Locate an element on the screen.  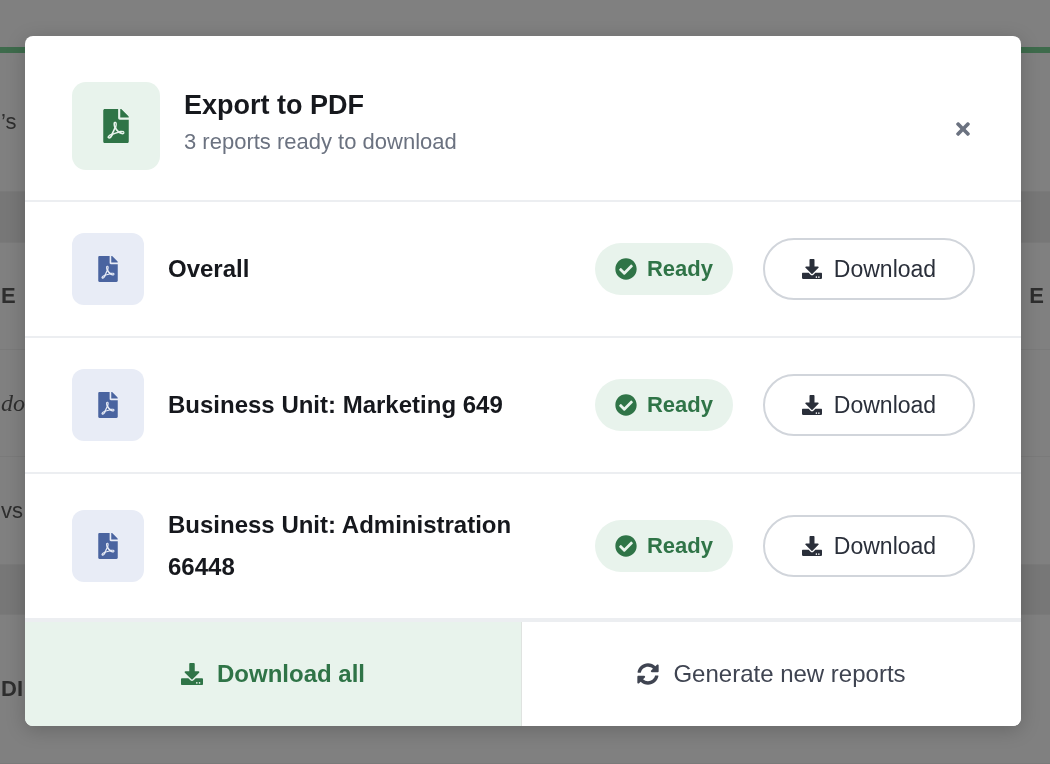
refresh-icon is located at coordinates (648, 674).